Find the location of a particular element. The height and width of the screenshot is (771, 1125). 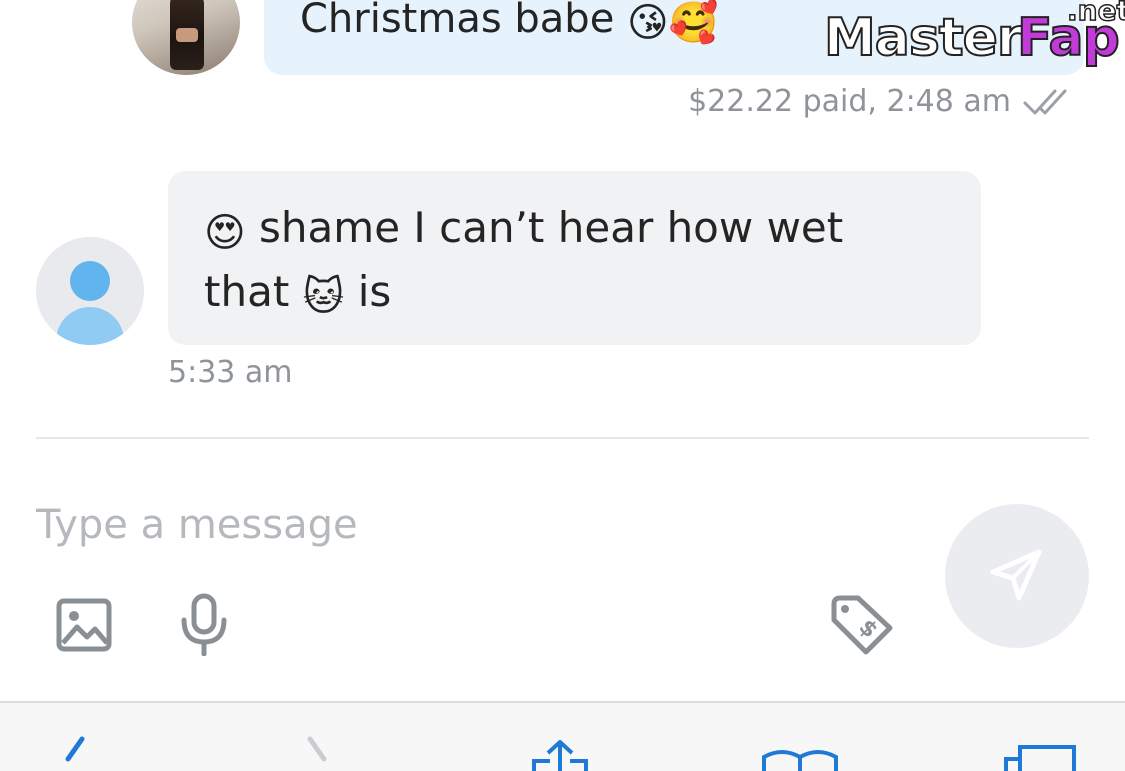

received-message-line-2: that 🐱 is is located at coordinates (297, 293).